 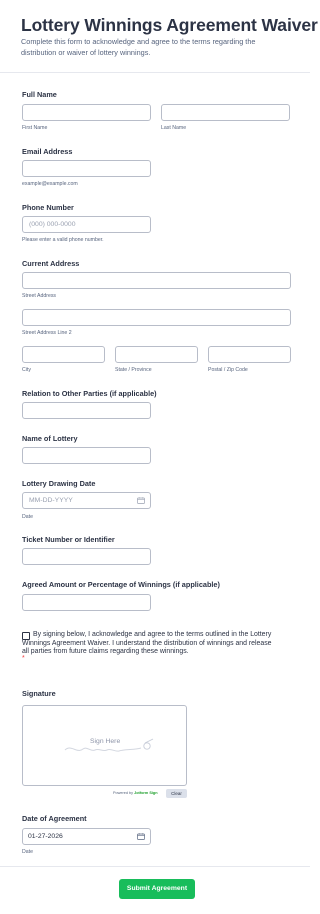 What do you see at coordinates (86, 500) in the screenshot?
I see `drawing-date-input: MM-DD-YYYY` at bounding box center [86, 500].